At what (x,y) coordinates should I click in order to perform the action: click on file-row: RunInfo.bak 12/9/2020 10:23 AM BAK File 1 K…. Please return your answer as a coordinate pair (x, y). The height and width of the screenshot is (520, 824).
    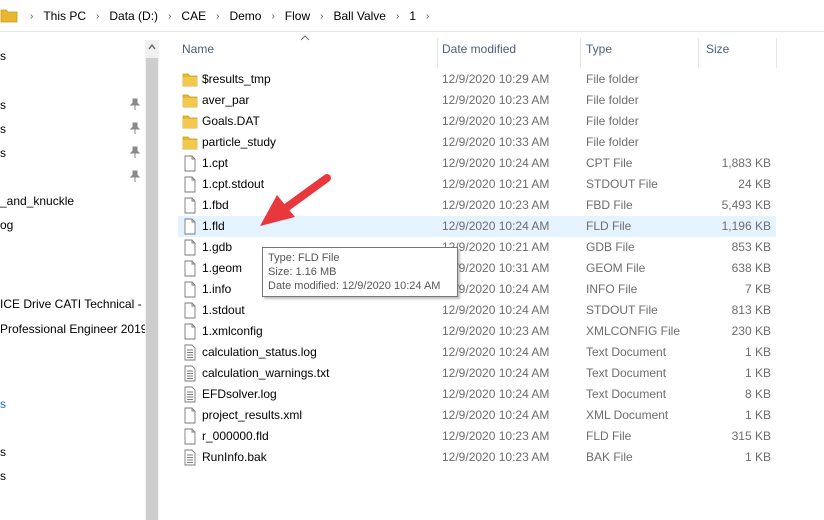
    Looking at the image, I should click on (477, 457).